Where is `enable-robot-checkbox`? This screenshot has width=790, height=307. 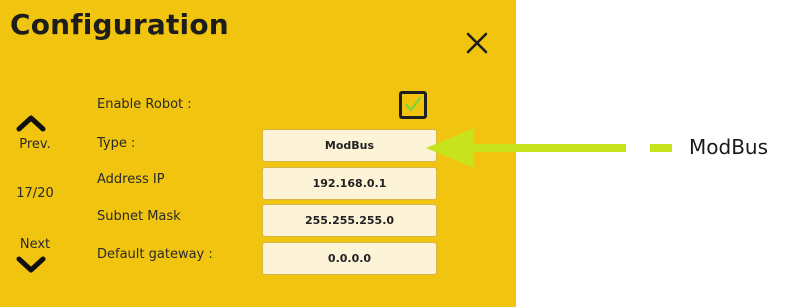
enable-robot-checkbox is located at coordinates (413, 105).